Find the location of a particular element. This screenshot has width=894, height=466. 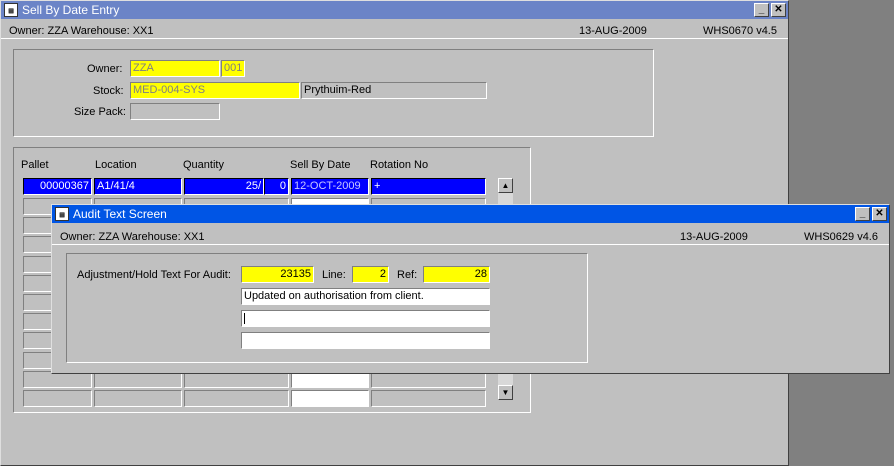

form-version: WHS0670 v4.5 is located at coordinates (740, 31).